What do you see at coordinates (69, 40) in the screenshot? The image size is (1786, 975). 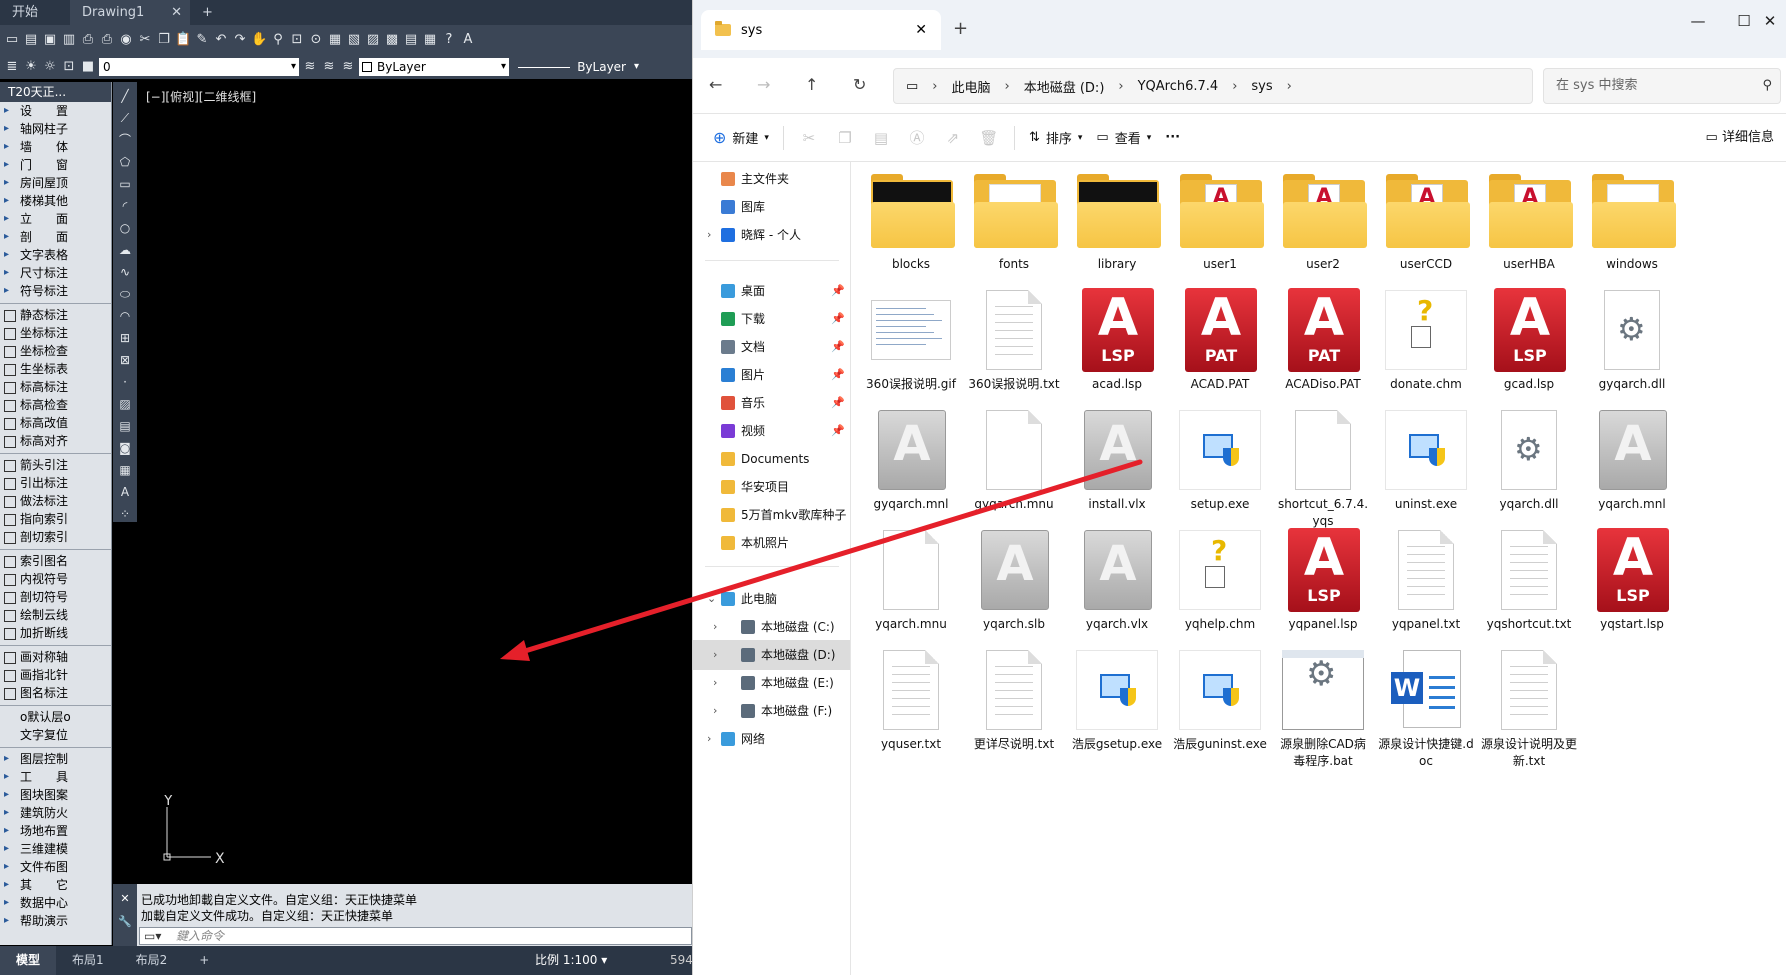 I see `save-as-icon: ▥` at bounding box center [69, 40].